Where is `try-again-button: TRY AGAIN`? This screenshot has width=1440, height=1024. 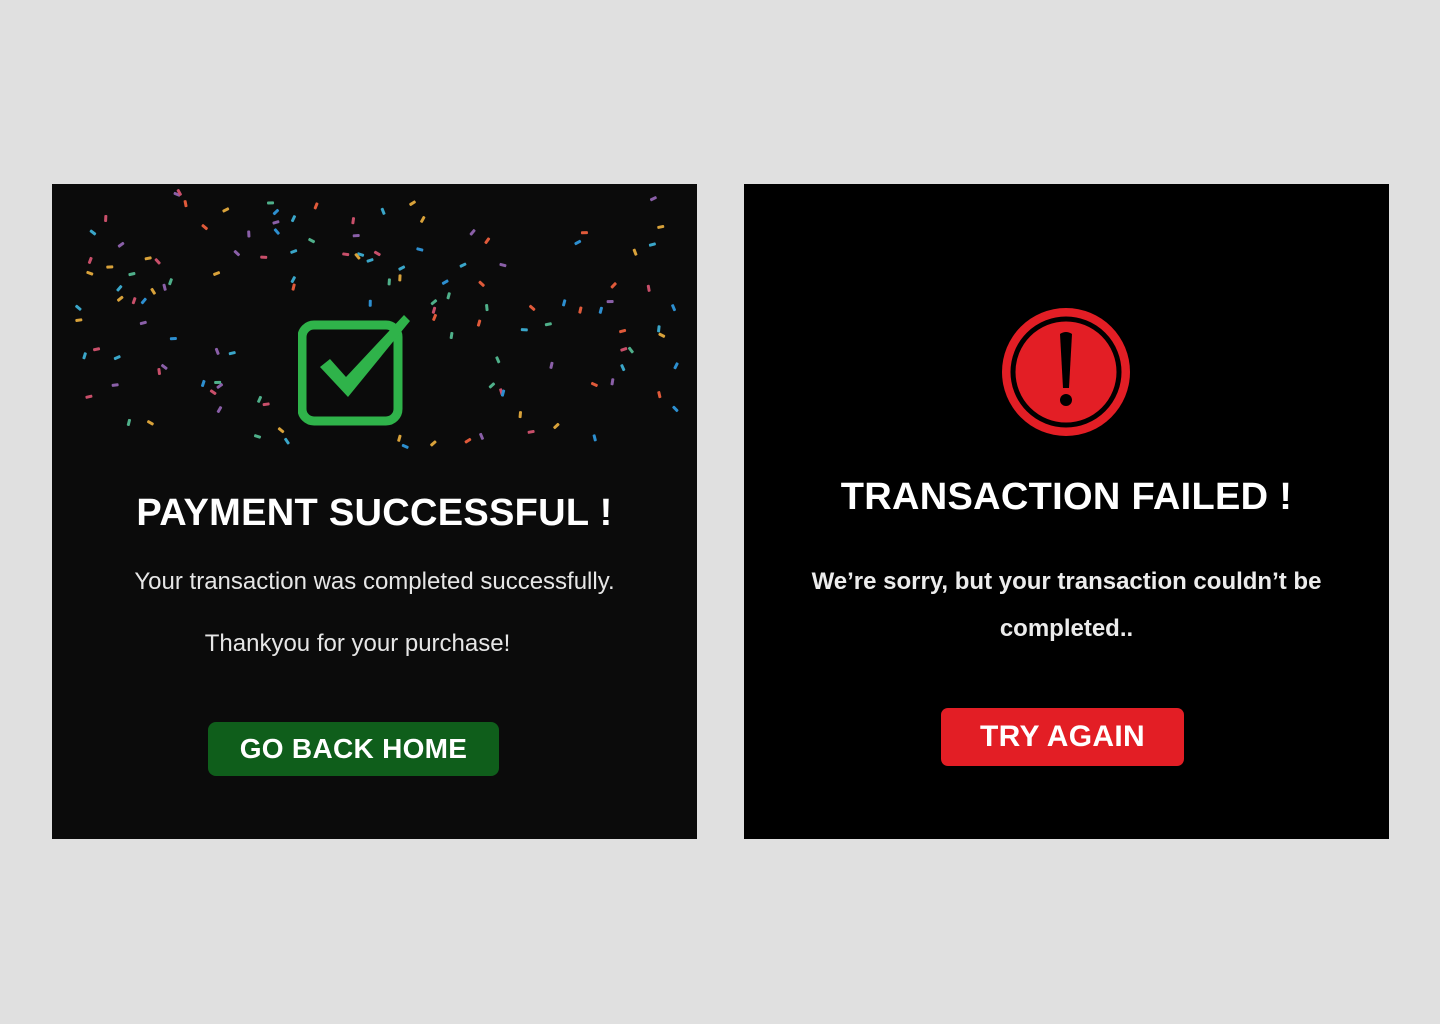
try-again-button: TRY AGAIN is located at coordinates (1062, 737).